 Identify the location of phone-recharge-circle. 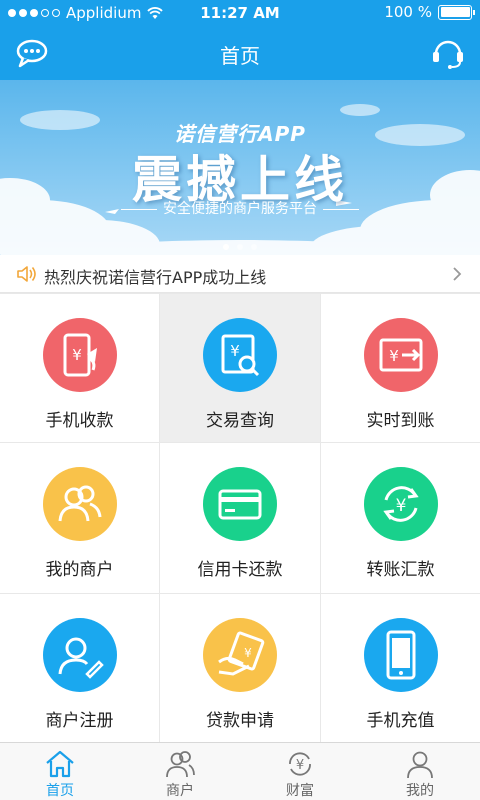
(400, 655).